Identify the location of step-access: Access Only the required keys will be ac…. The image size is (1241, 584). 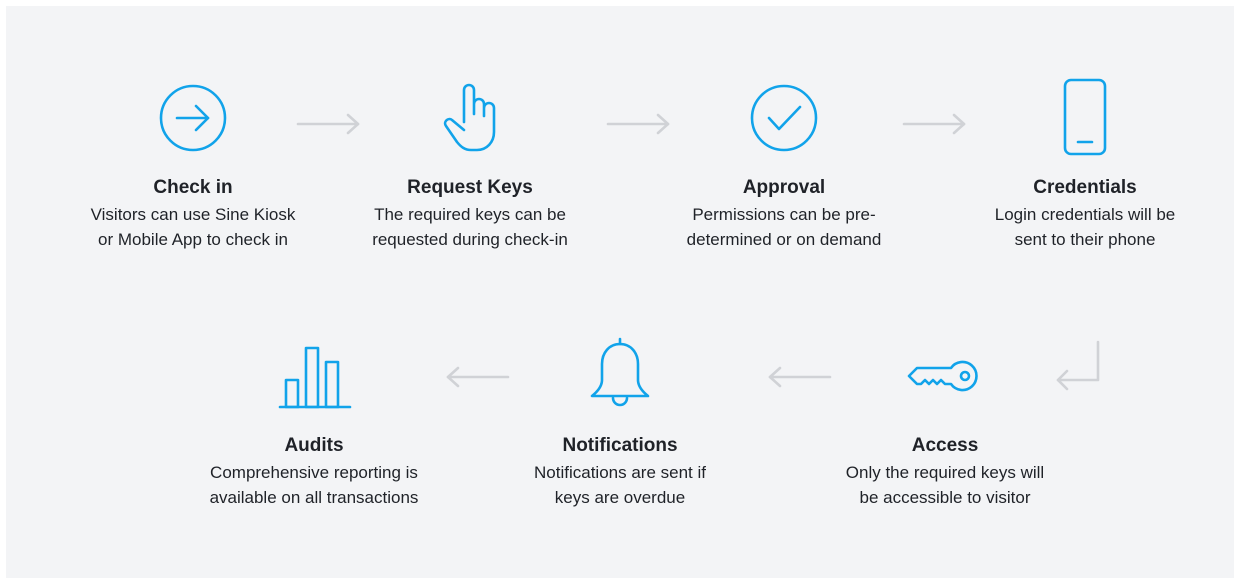
(945, 423).